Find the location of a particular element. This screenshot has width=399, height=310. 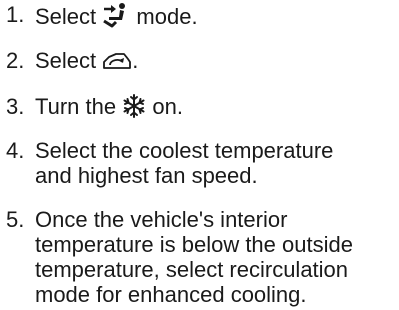

step-text-after: on. is located at coordinates (167, 106).